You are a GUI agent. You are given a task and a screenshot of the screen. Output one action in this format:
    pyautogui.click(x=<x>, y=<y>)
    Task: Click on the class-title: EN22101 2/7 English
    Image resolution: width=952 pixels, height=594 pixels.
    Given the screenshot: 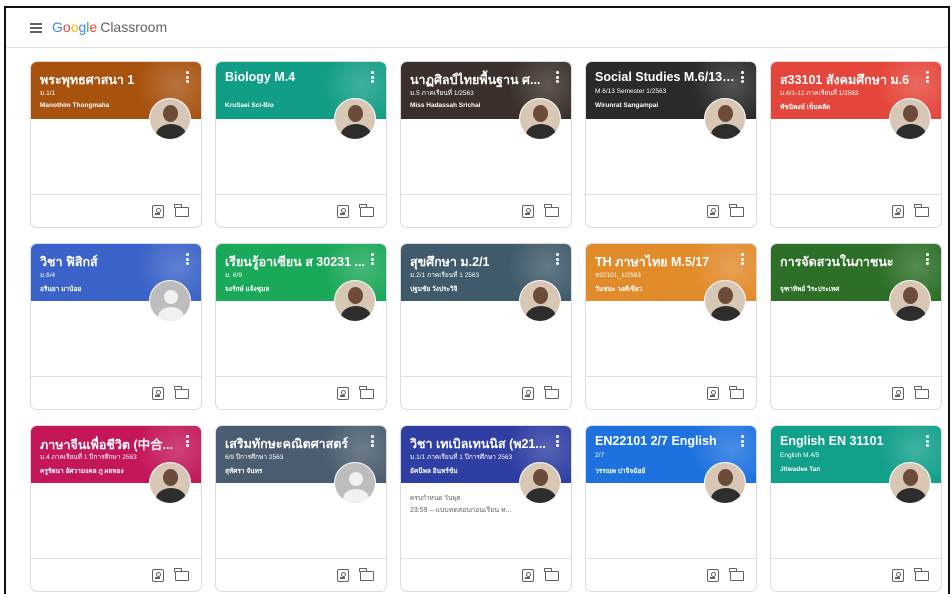 What is the action you would take?
    pyautogui.click(x=665, y=441)
    